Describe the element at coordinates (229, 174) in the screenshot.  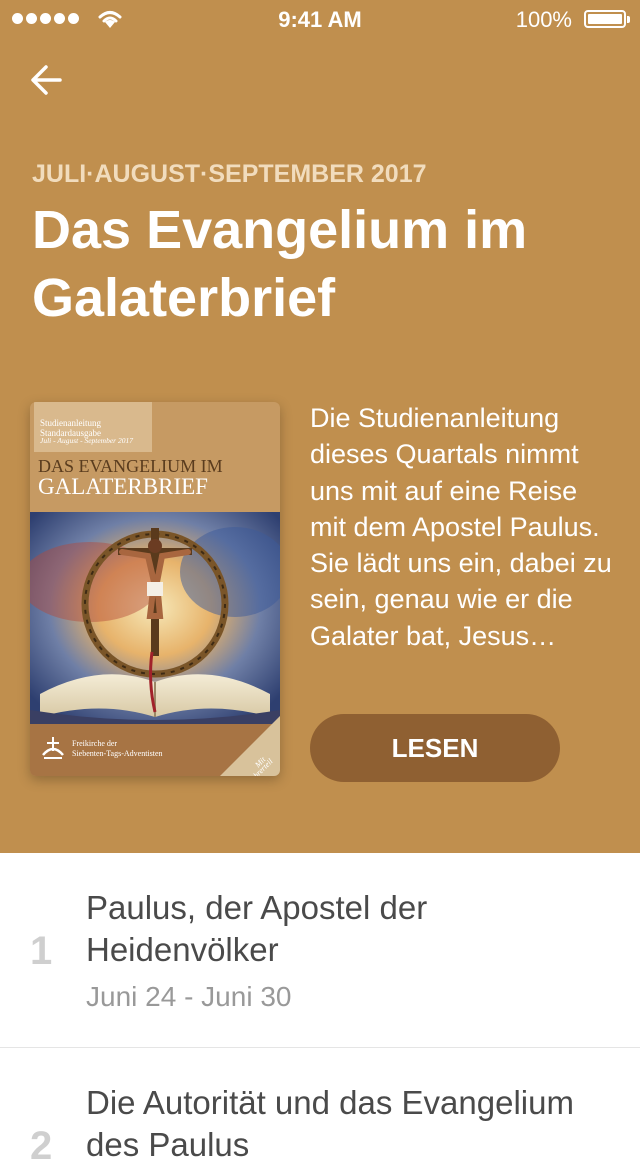
I see `quarter-label: JULI·AUGUST·SEPTEMBER 2017` at that location.